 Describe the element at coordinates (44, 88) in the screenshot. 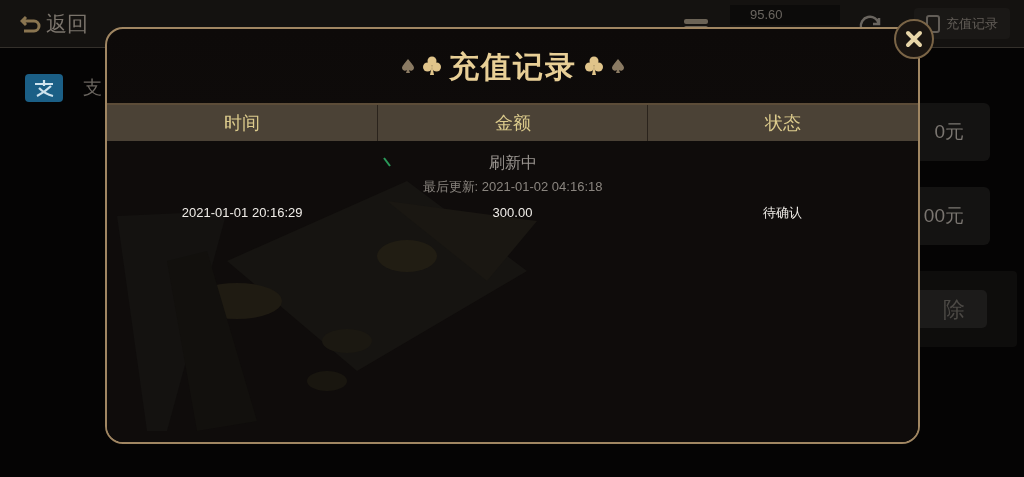

I see `payment-app-icon` at that location.